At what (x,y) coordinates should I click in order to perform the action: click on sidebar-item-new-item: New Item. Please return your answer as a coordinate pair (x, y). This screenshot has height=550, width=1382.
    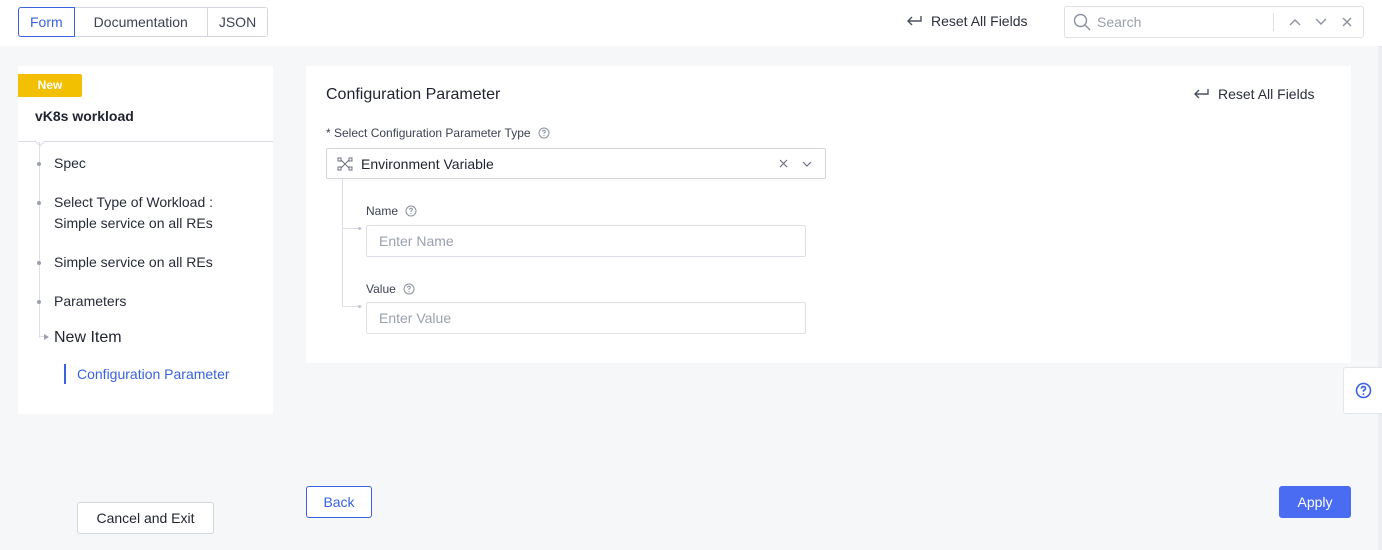
    Looking at the image, I should click on (88, 337).